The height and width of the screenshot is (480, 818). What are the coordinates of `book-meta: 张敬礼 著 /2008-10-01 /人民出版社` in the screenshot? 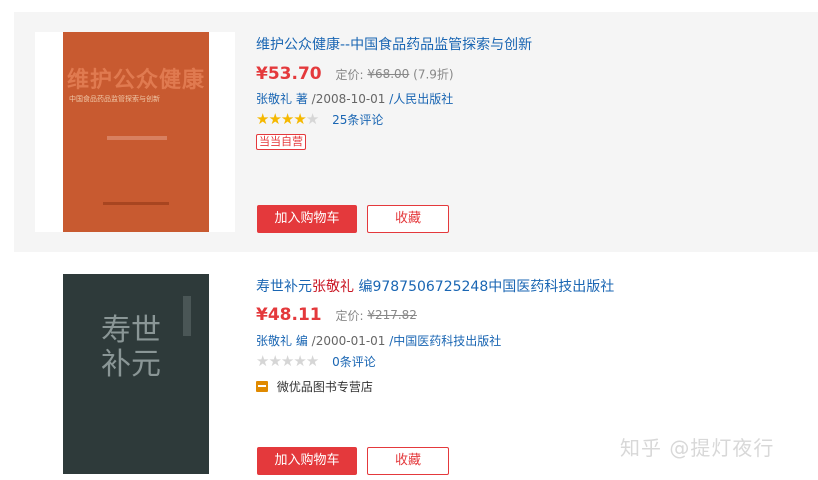 It's located at (354, 98).